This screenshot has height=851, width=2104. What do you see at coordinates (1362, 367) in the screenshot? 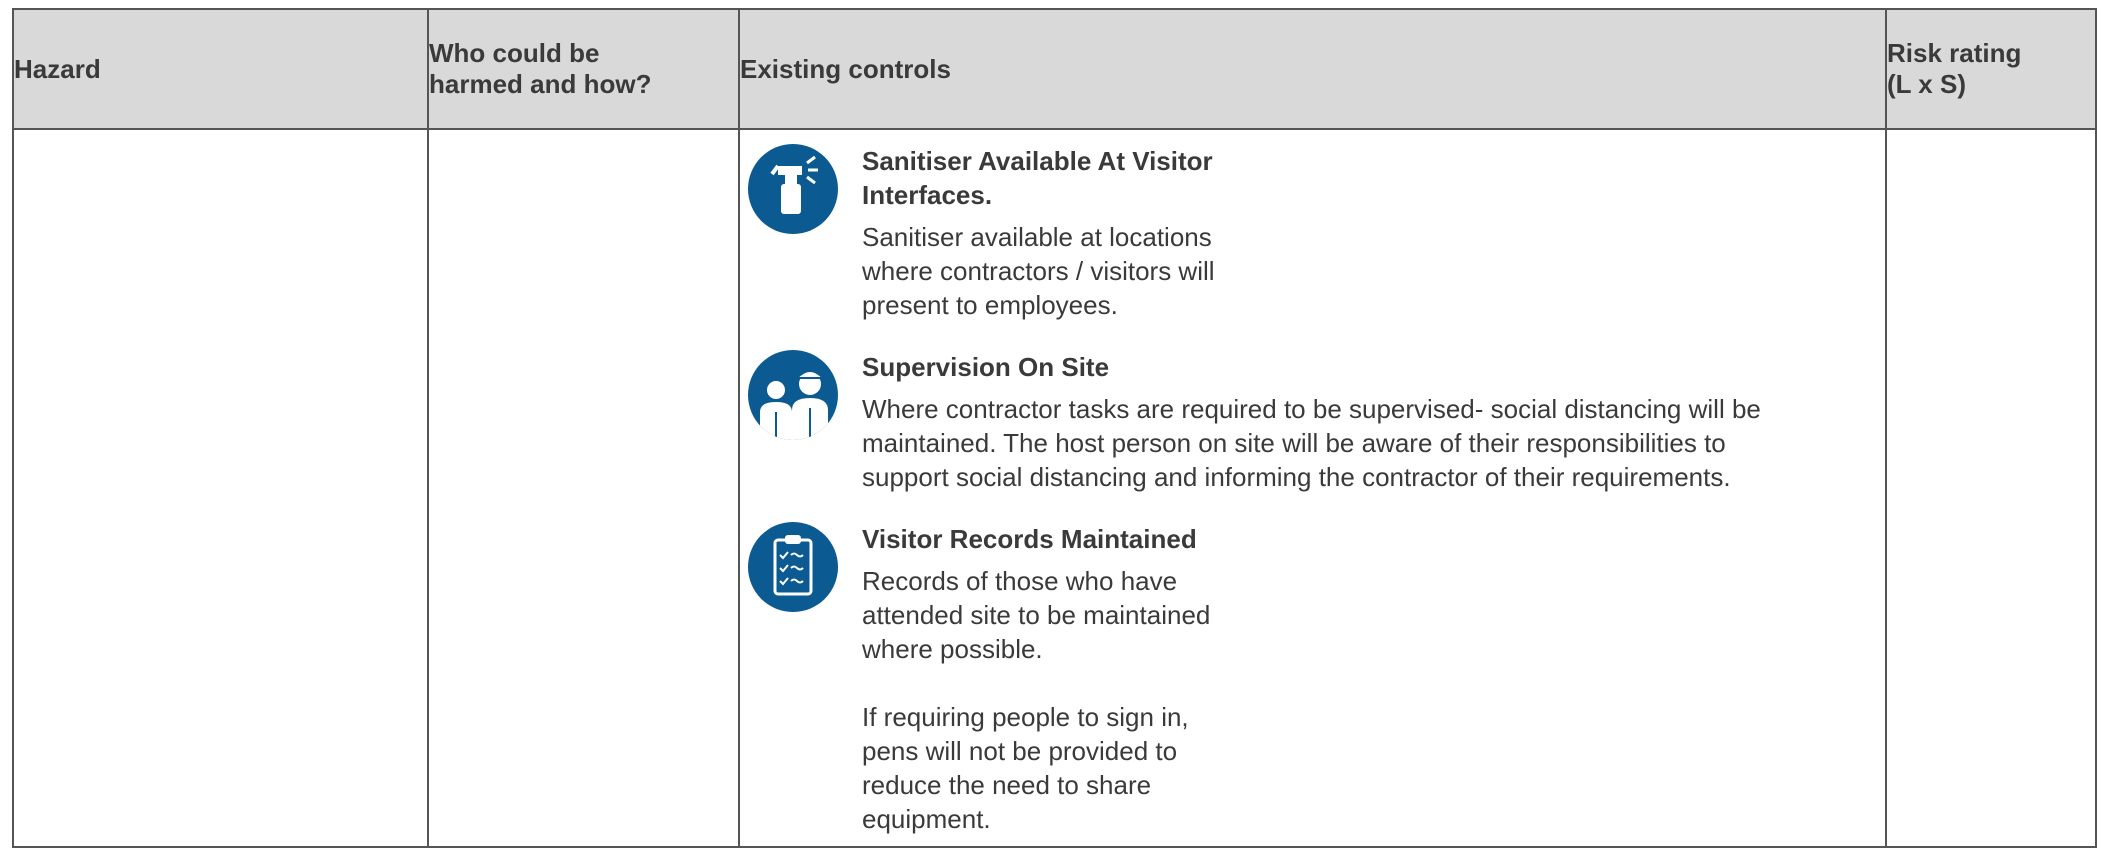
I see `control-title: Supervision On Site` at bounding box center [1362, 367].